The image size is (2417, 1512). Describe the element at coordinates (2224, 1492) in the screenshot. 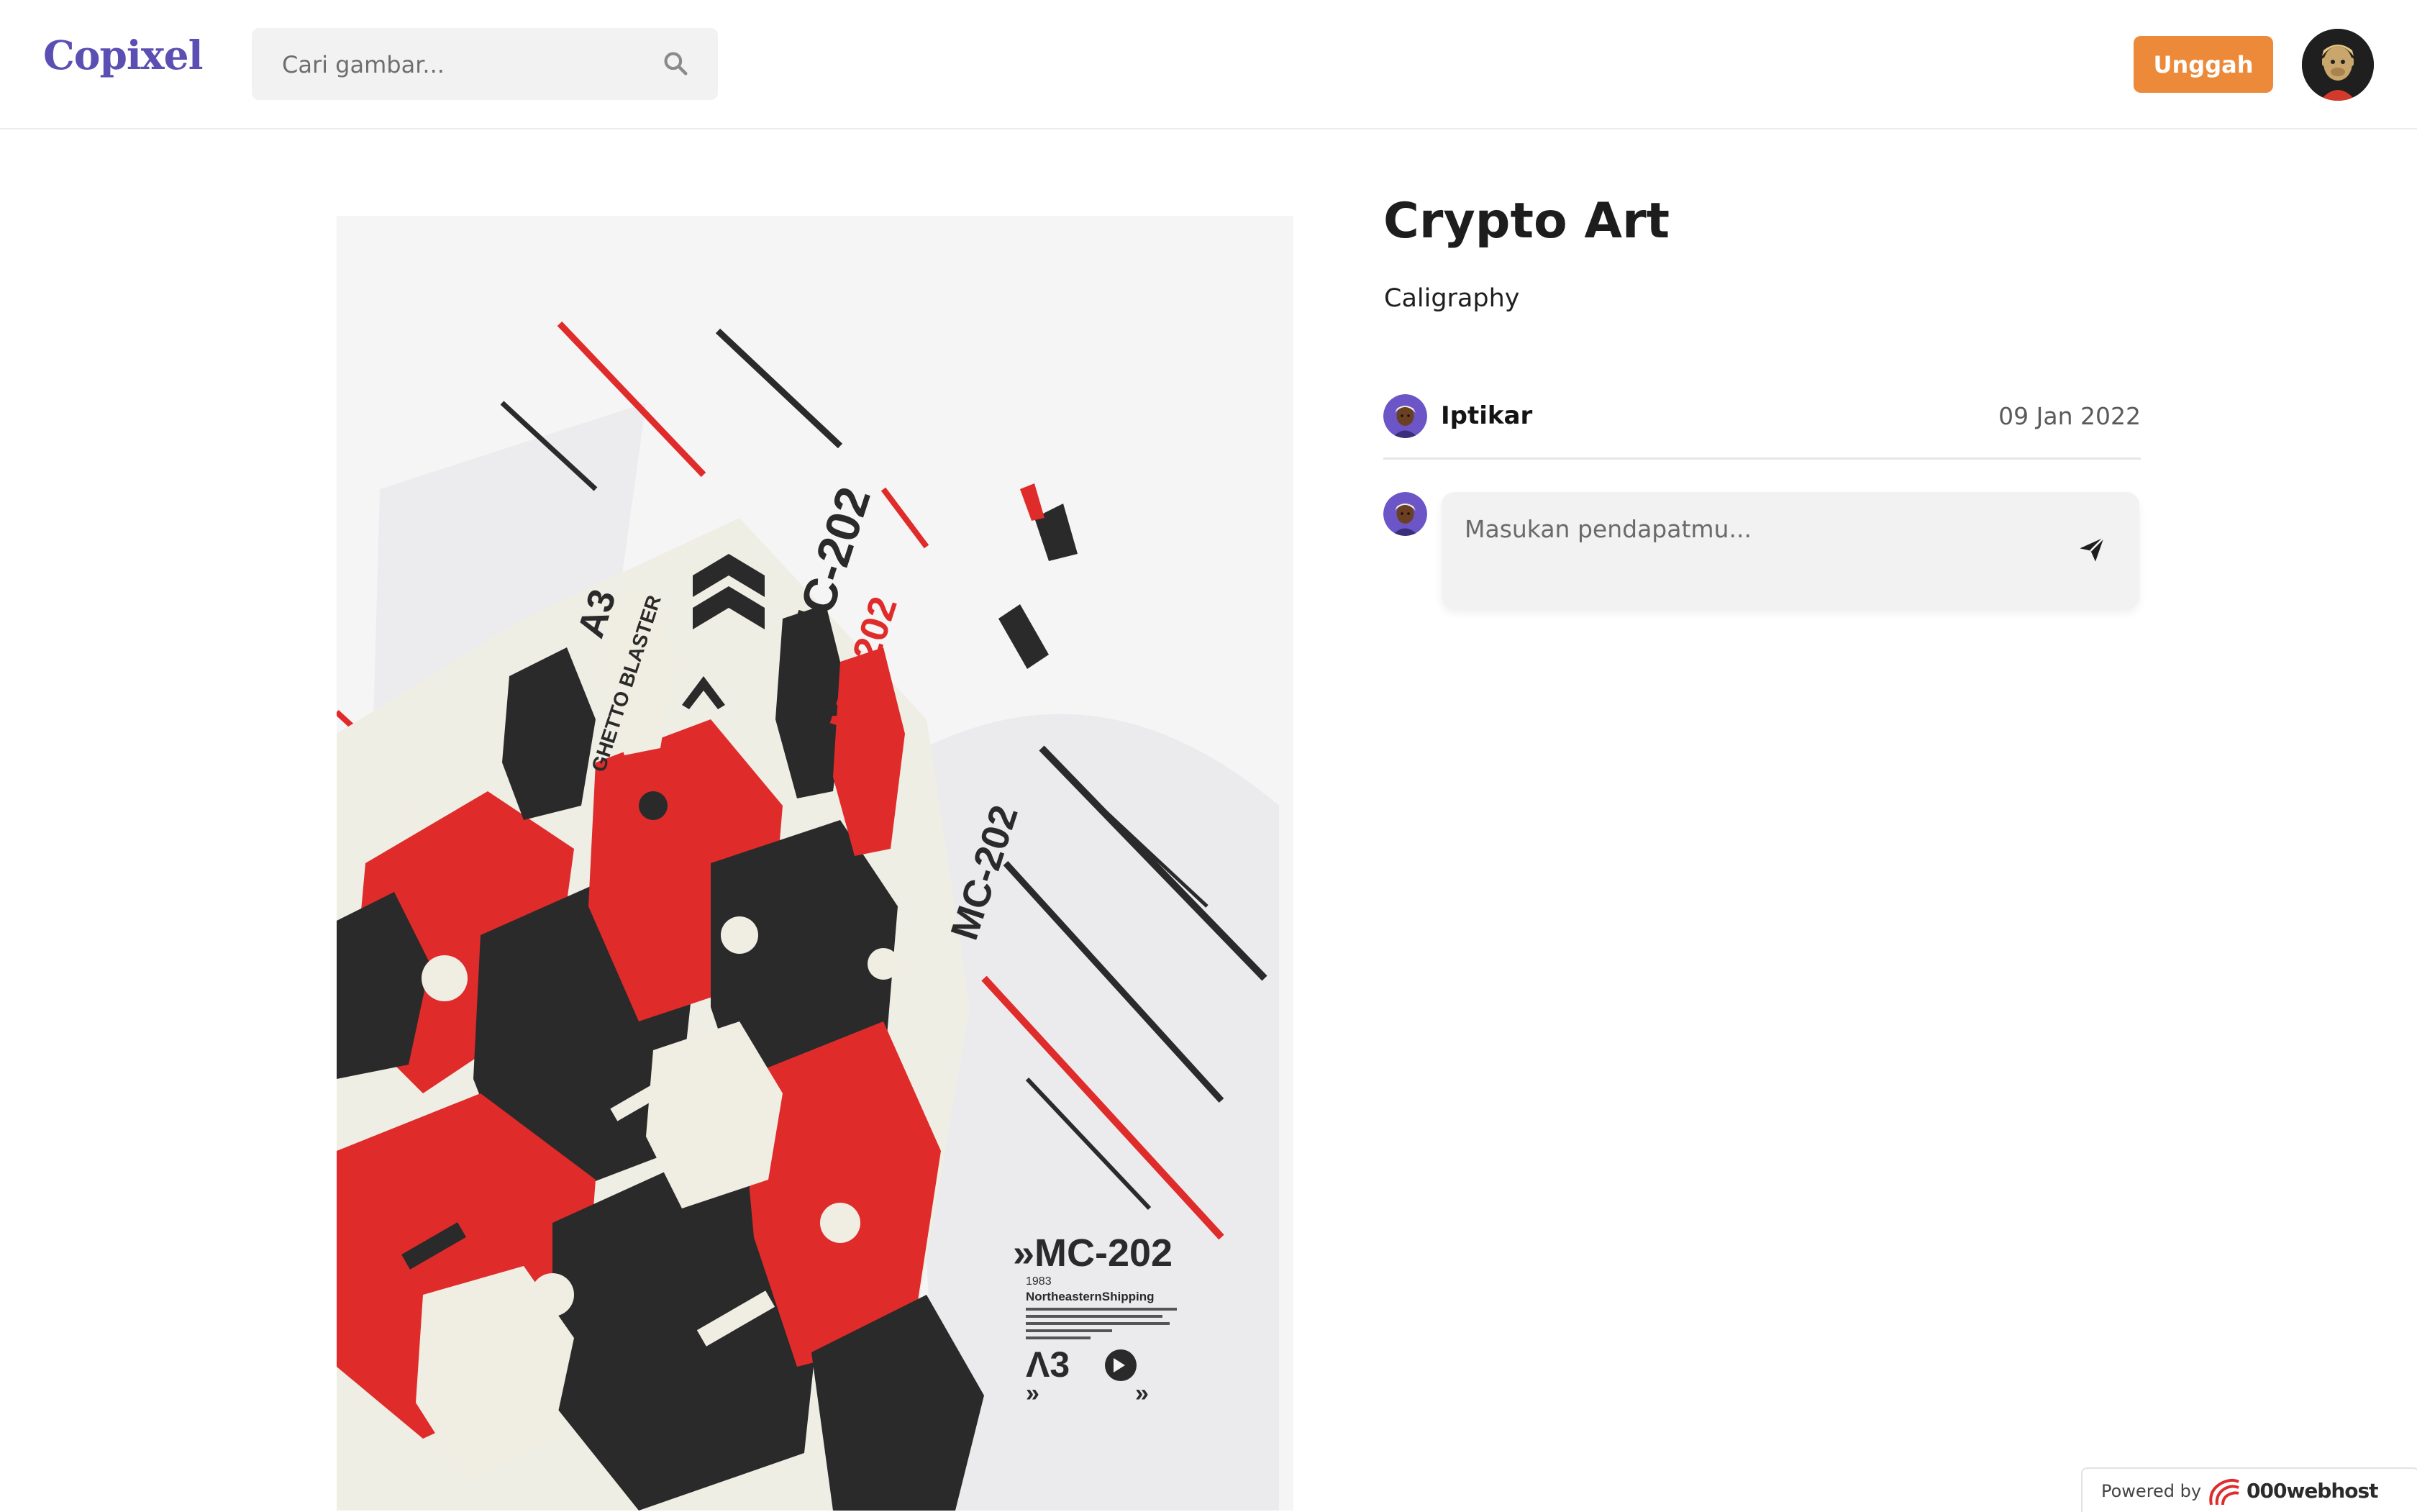

I see `webhost-logo-icon` at that location.